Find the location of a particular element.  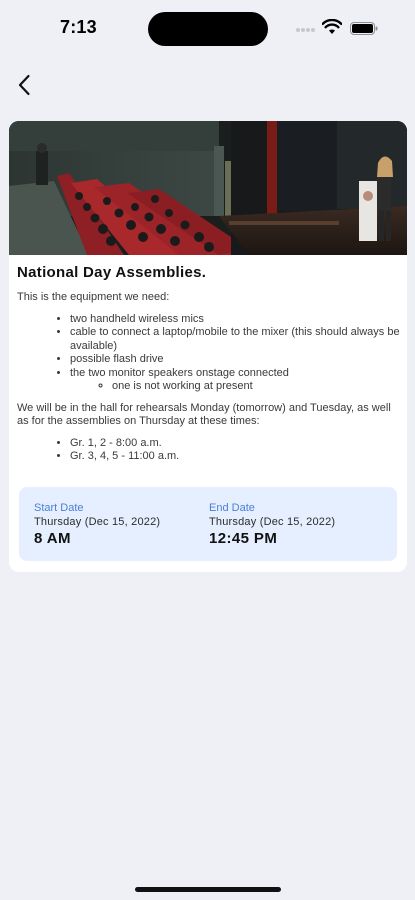

end-date-label: End Date is located at coordinates (232, 508).